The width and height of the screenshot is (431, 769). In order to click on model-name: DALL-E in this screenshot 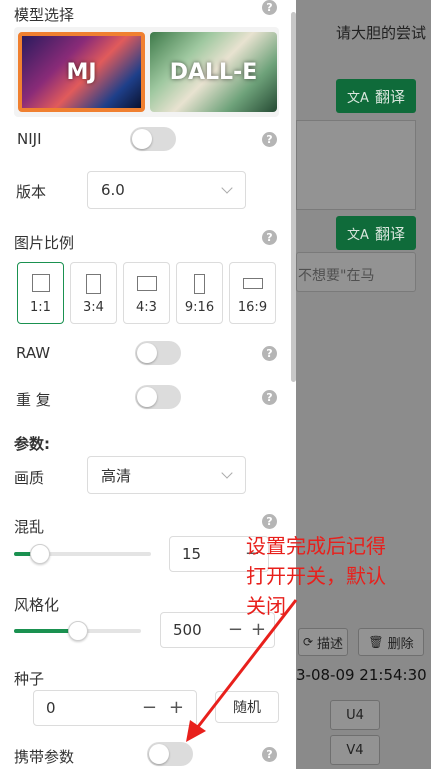, I will do `click(213, 72)`.